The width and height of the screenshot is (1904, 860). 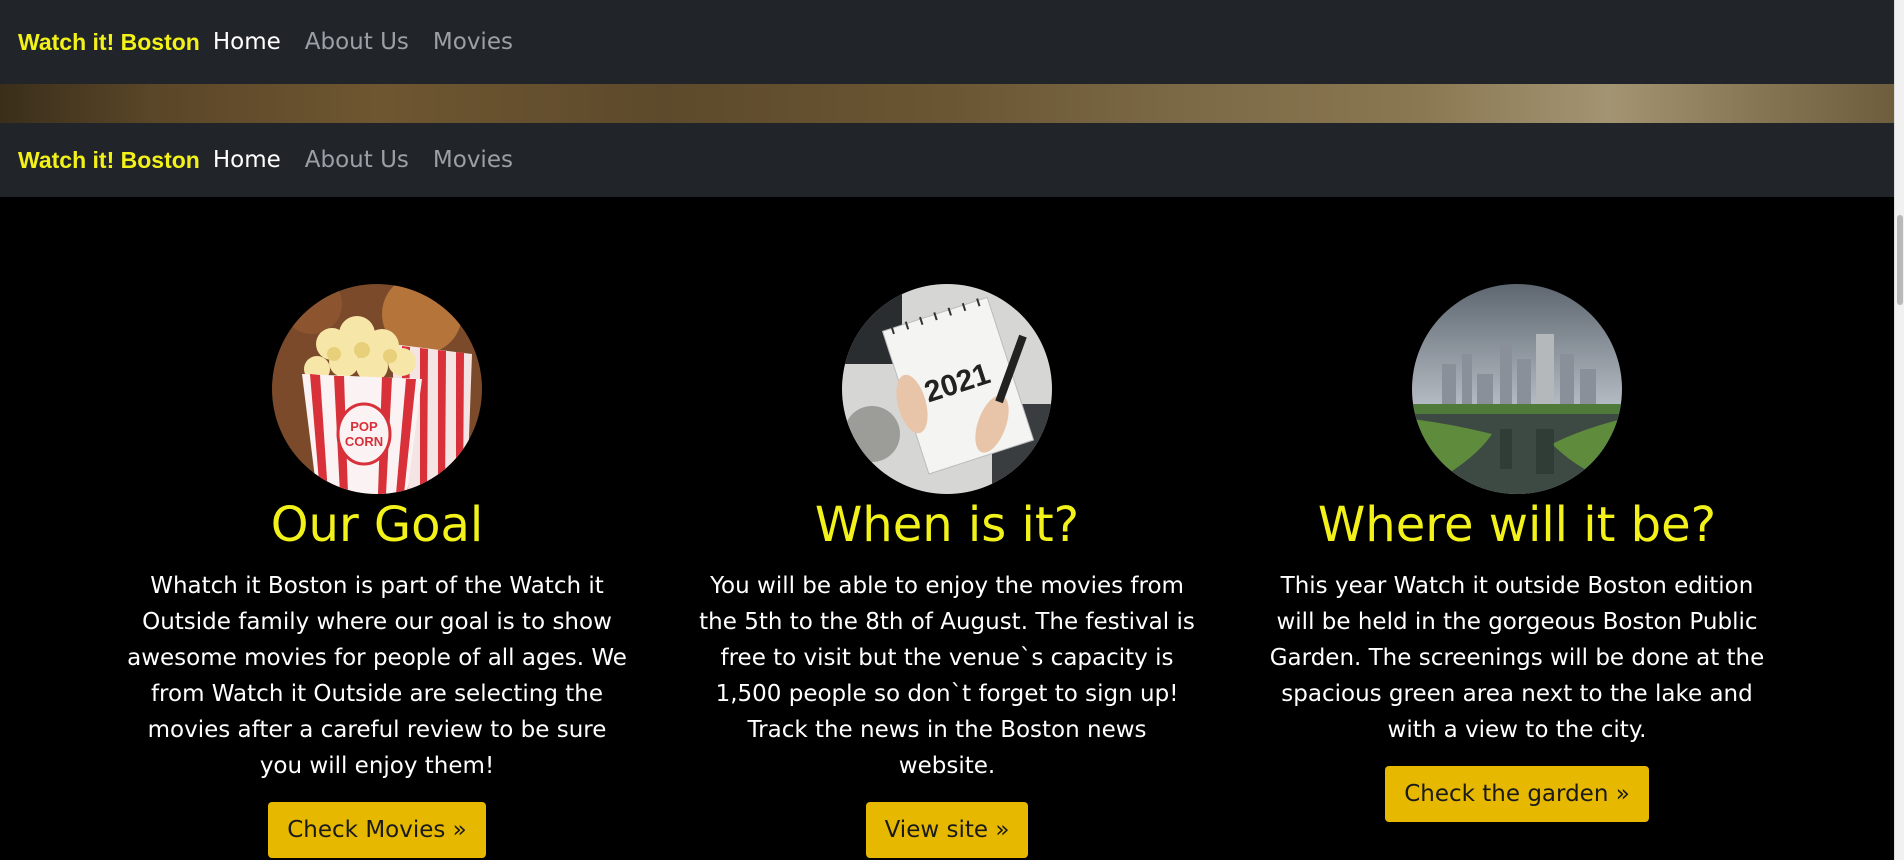 I want to click on feature-title: Where will it be?, so click(x=1517, y=525).